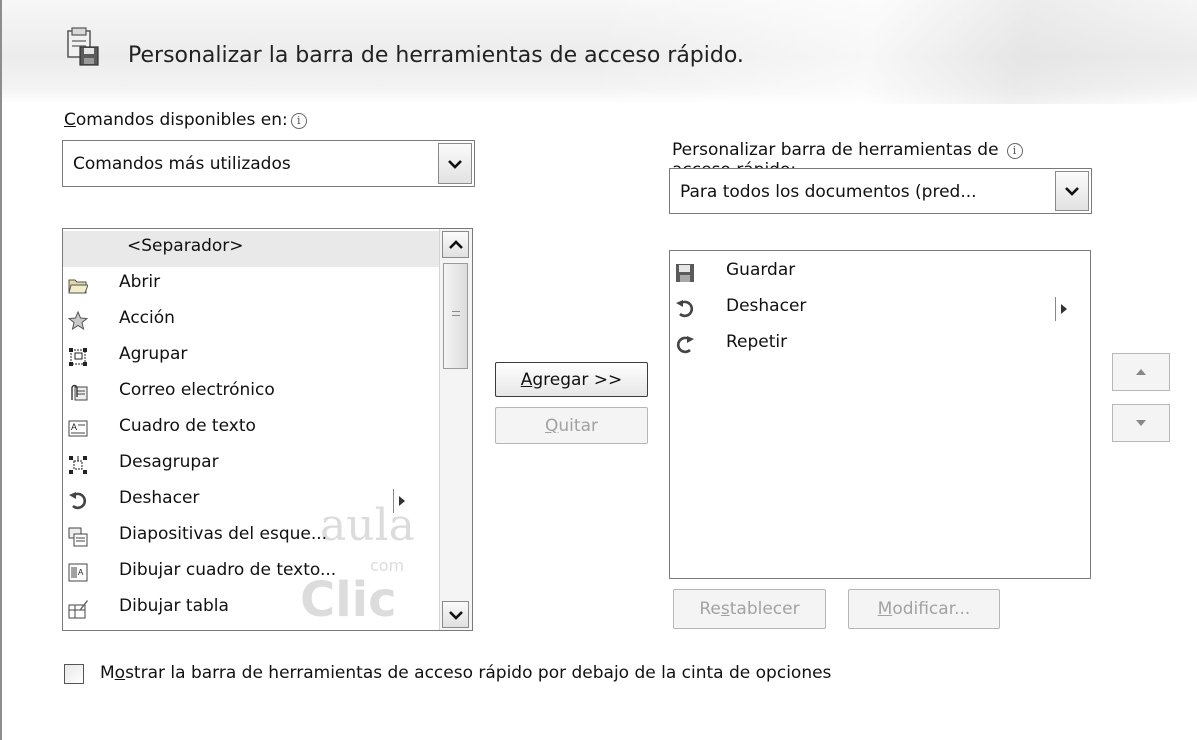 The image size is (1197, 740). Describe the element at coordinates (78, 609) in the screenshot. I see `draw-table-icon` at that location.